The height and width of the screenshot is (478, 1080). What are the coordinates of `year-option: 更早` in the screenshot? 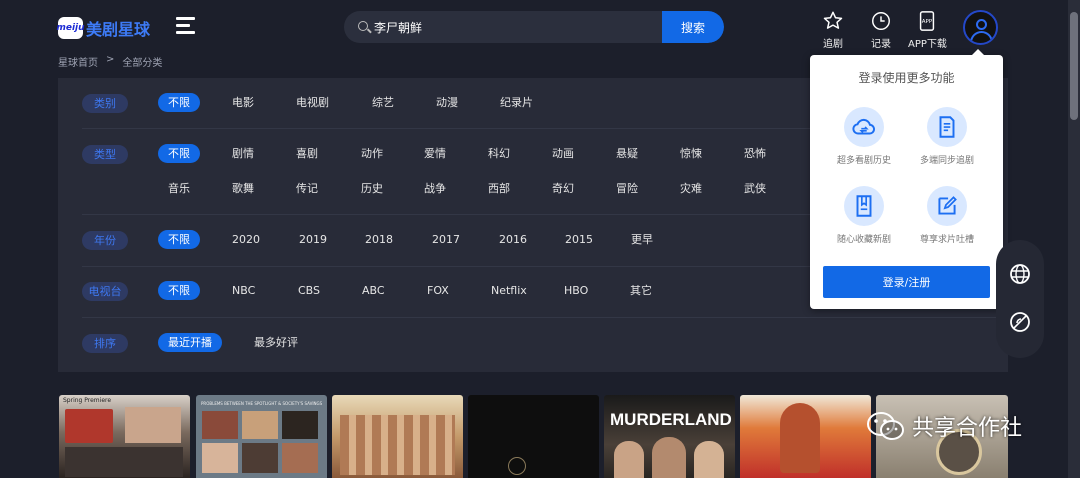 It's located at (642, 239).